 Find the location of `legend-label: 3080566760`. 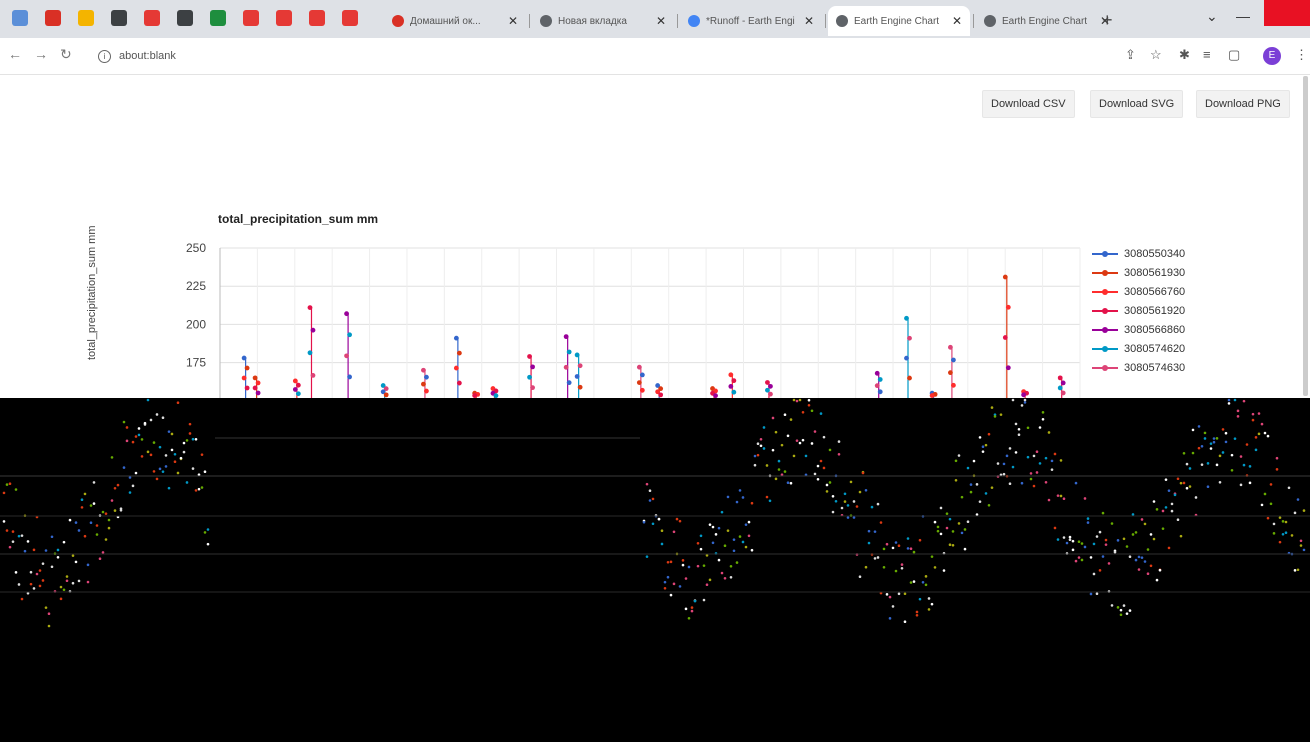

legend-label: 3080566760 is located at coordinates (1155, 291).